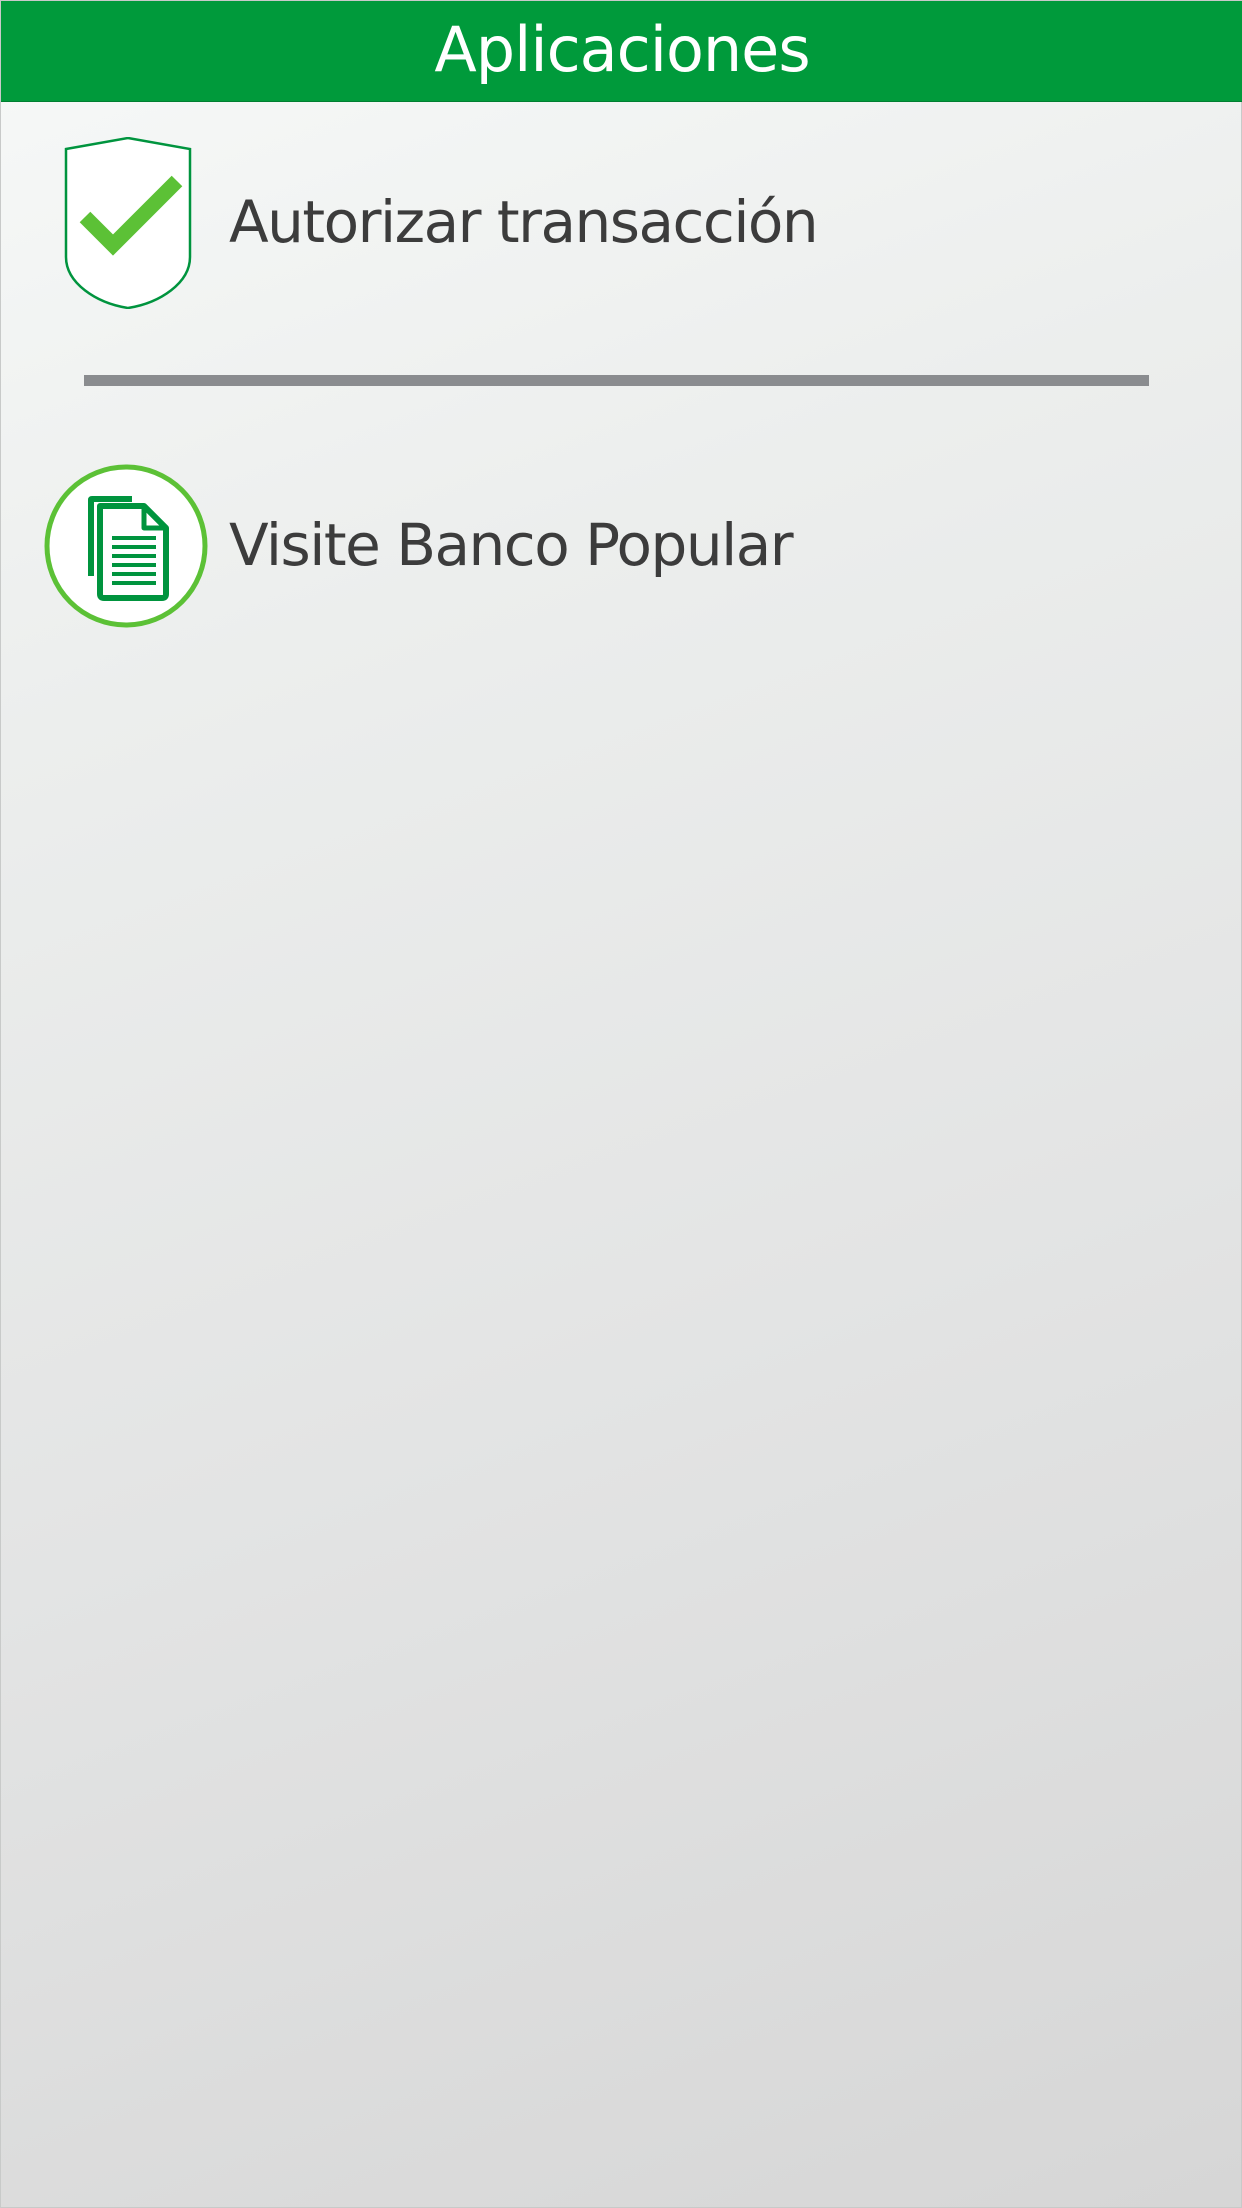  I want to click on header-bar: Aplicaciones, so click(621, 51).